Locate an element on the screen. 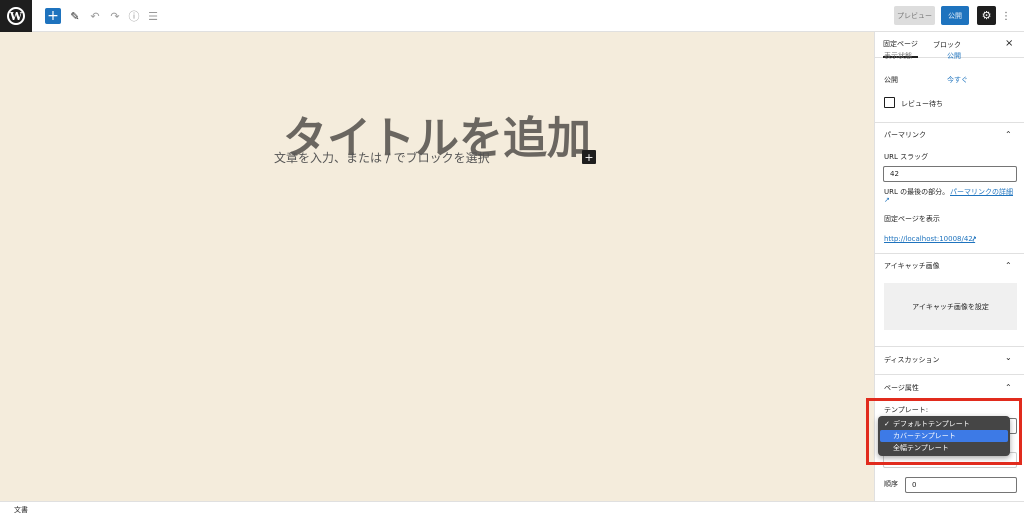  edit-tools-icon: ✎ is located at coordinates (75, 16).